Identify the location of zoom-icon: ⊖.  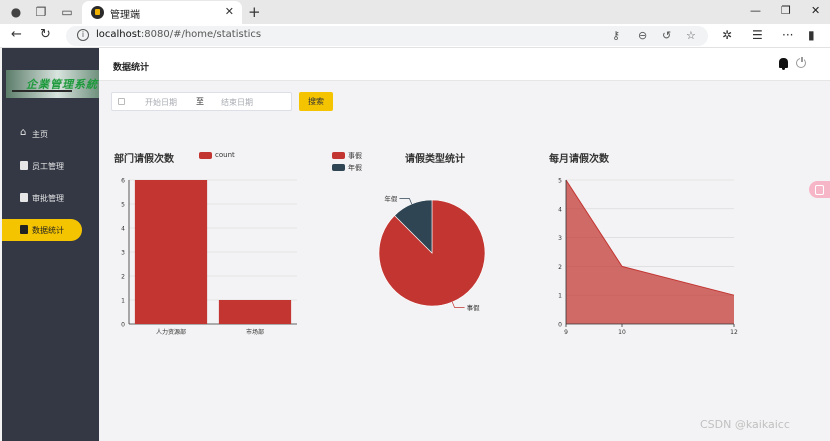
(642, 35).